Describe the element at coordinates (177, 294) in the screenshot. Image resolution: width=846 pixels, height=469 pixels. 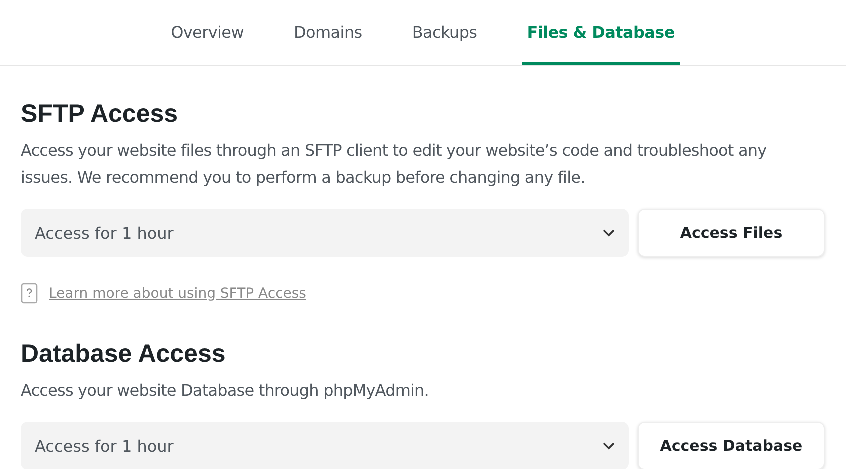
I see `help-link: Learn more about using SFTP Access` at that location.